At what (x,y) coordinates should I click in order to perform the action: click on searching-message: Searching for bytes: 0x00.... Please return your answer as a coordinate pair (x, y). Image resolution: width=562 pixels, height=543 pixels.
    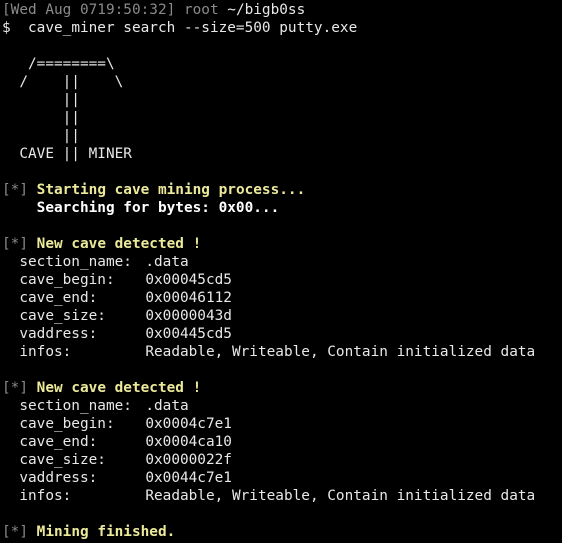
    Looking at the image, I should click on (158, 208).